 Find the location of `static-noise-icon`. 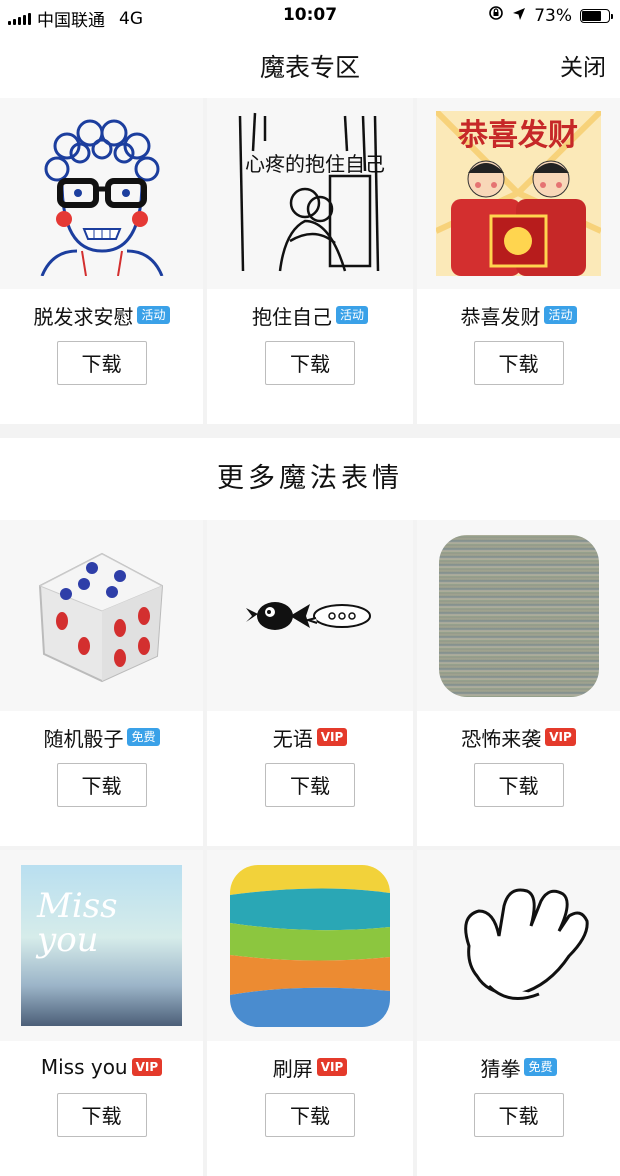

static-noise-icon is located at coordinates (518, 615).